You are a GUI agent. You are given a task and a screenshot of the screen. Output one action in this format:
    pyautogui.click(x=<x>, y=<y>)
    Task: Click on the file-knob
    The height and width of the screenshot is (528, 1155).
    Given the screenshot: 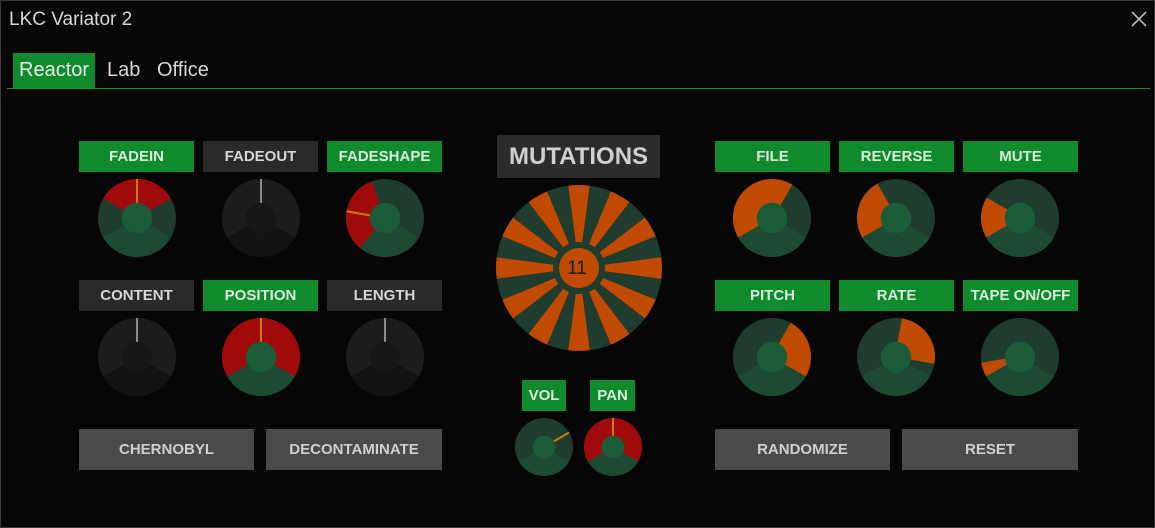 What is the action you would take?
    pyautogui.click(x=772, y=218)
    